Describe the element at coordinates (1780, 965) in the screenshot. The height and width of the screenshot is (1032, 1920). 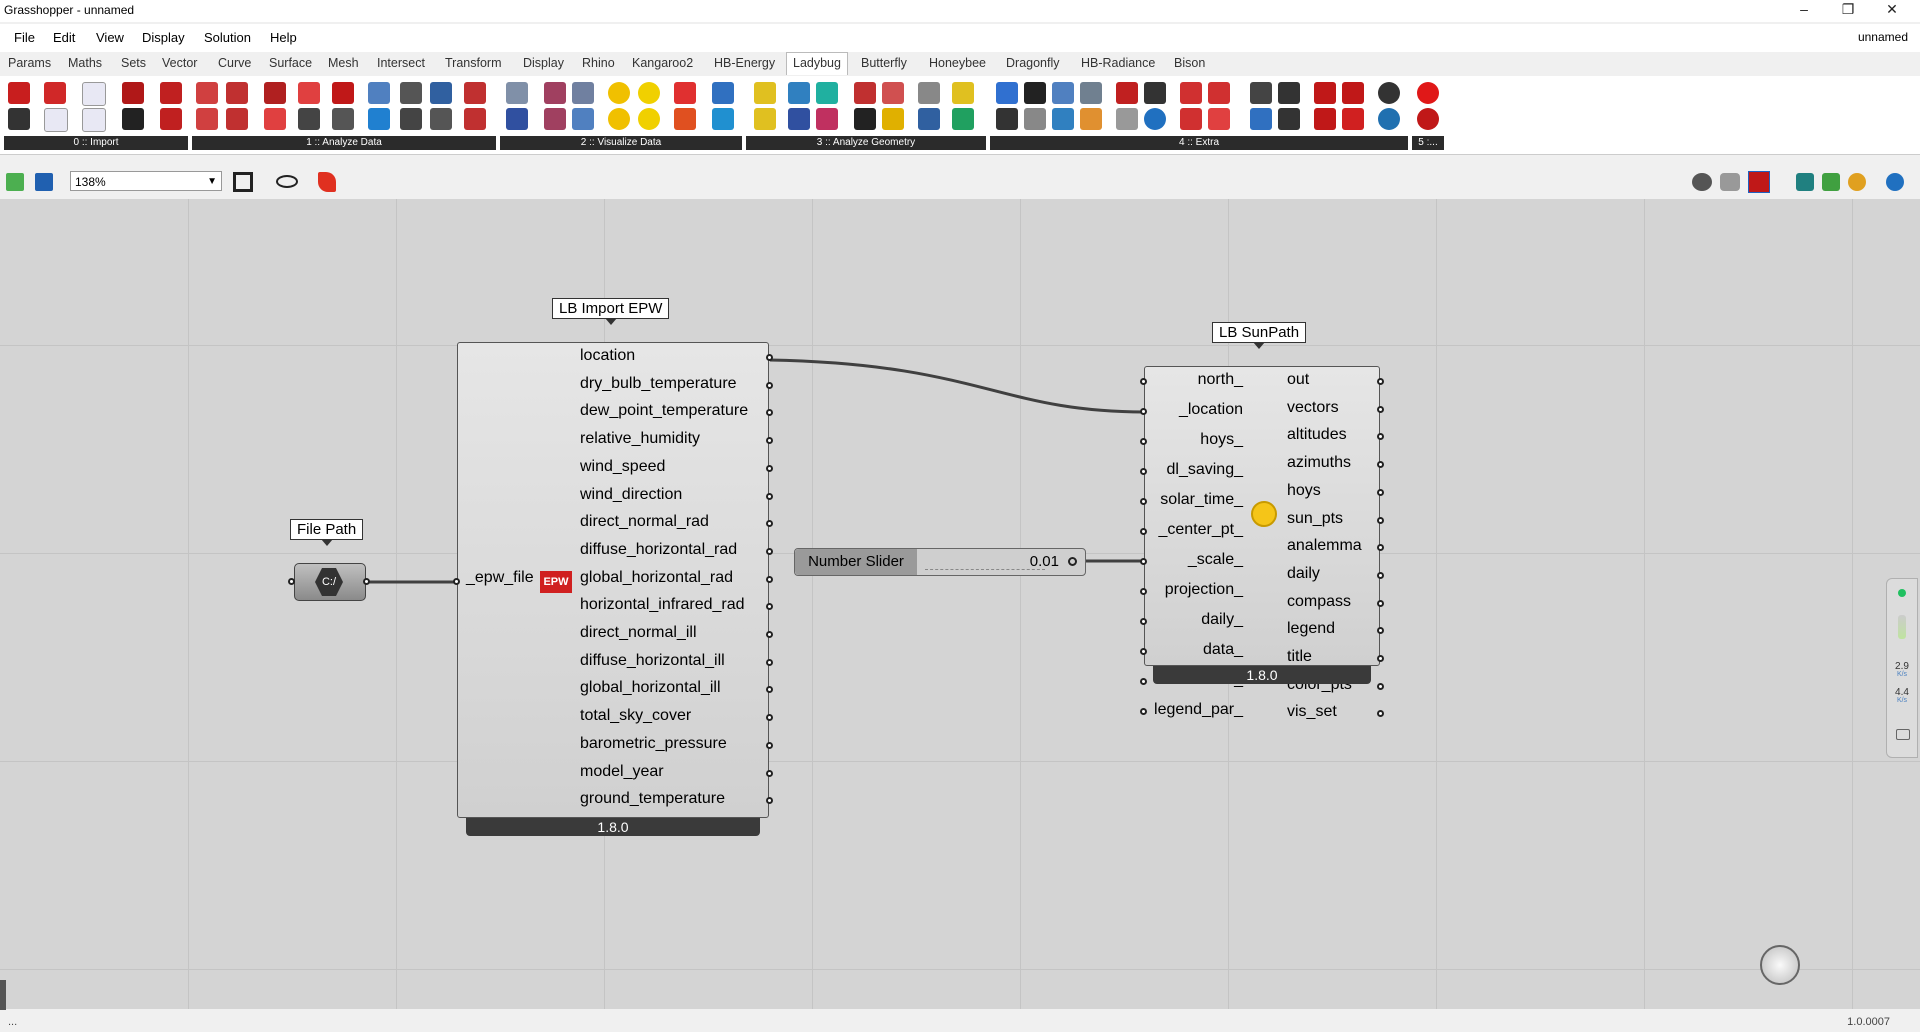
I see `navigation-widget` at that location.